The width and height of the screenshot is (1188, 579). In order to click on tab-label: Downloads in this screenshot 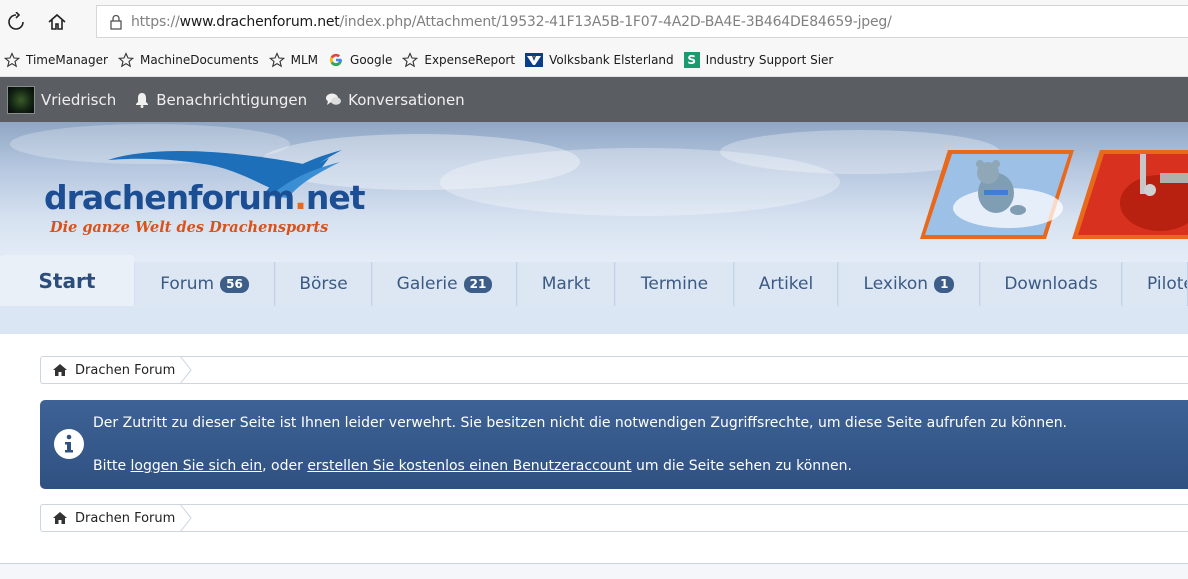, I will do `click(1051, 284)`.